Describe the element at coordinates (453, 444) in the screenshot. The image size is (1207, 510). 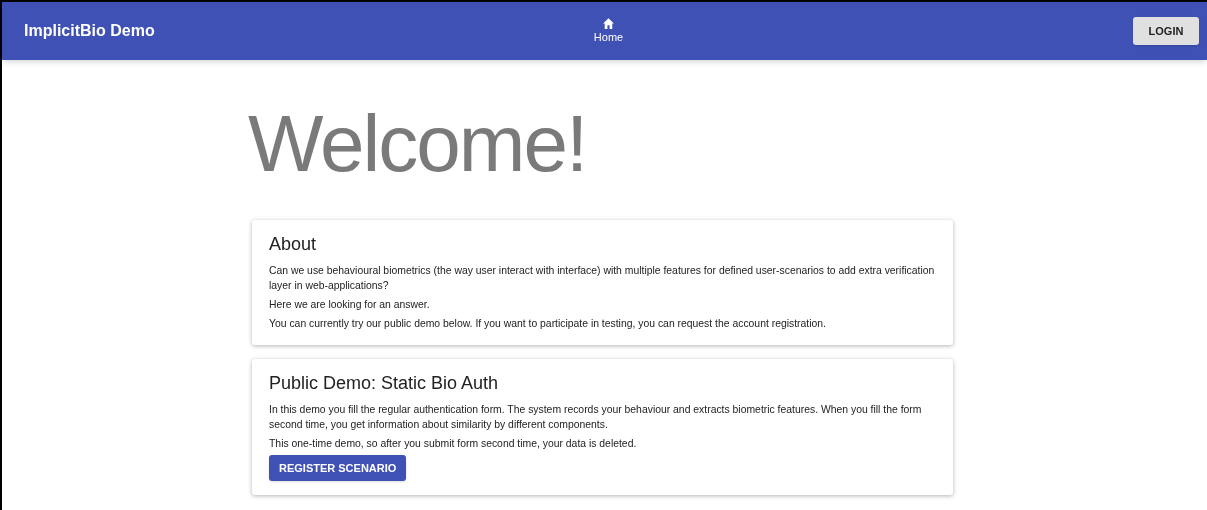
I see `card-paragraph: This one-time demo, so after you submit form second time, your data is deleted.` at that location.